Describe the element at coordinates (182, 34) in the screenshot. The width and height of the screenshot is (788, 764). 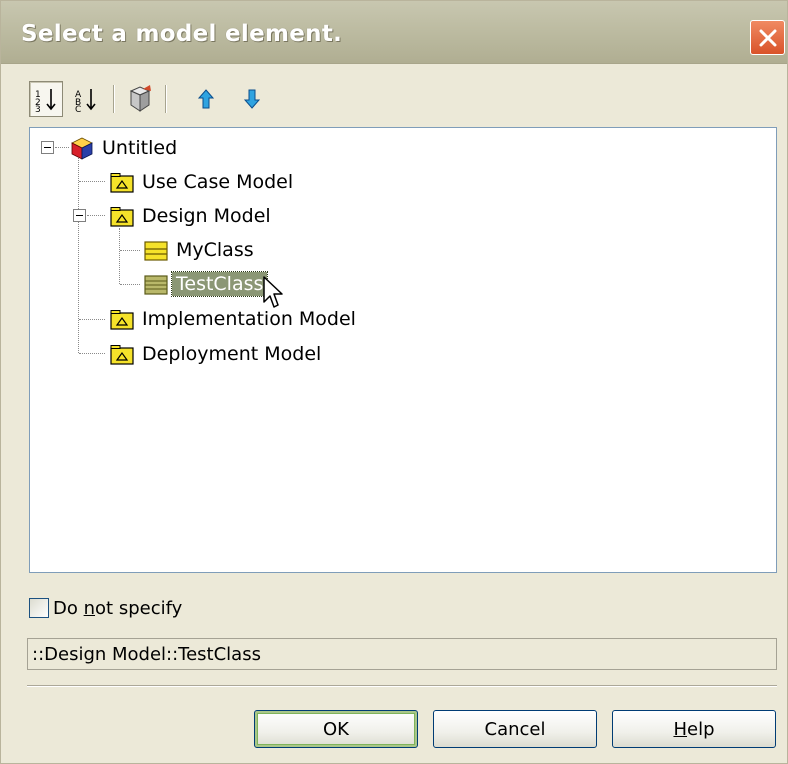
I see `dialog-title: Select a model element.` at that location.